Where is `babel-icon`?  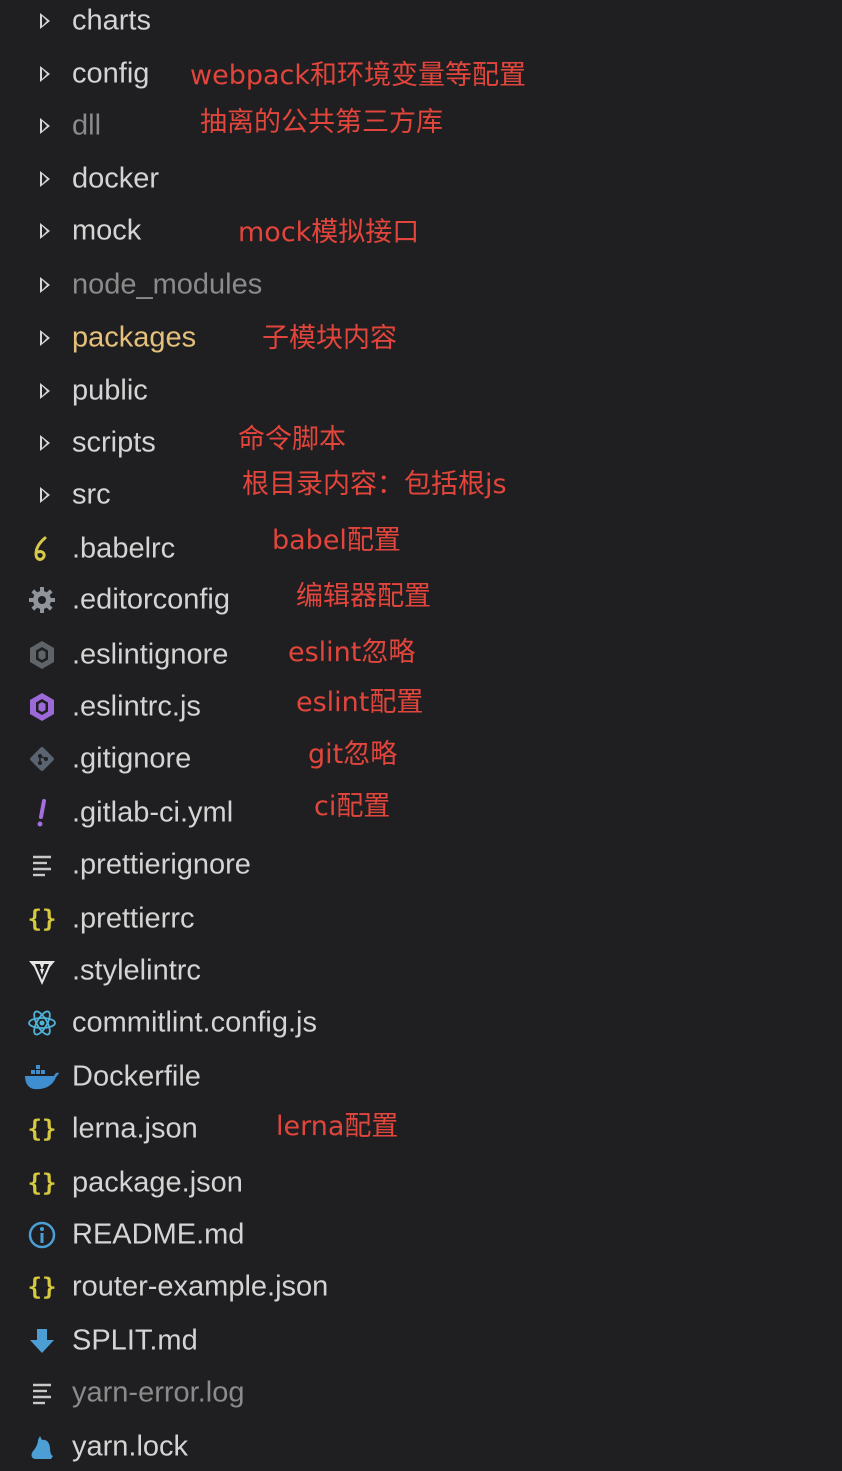
babel-icon is located at coordinates (42, 549).